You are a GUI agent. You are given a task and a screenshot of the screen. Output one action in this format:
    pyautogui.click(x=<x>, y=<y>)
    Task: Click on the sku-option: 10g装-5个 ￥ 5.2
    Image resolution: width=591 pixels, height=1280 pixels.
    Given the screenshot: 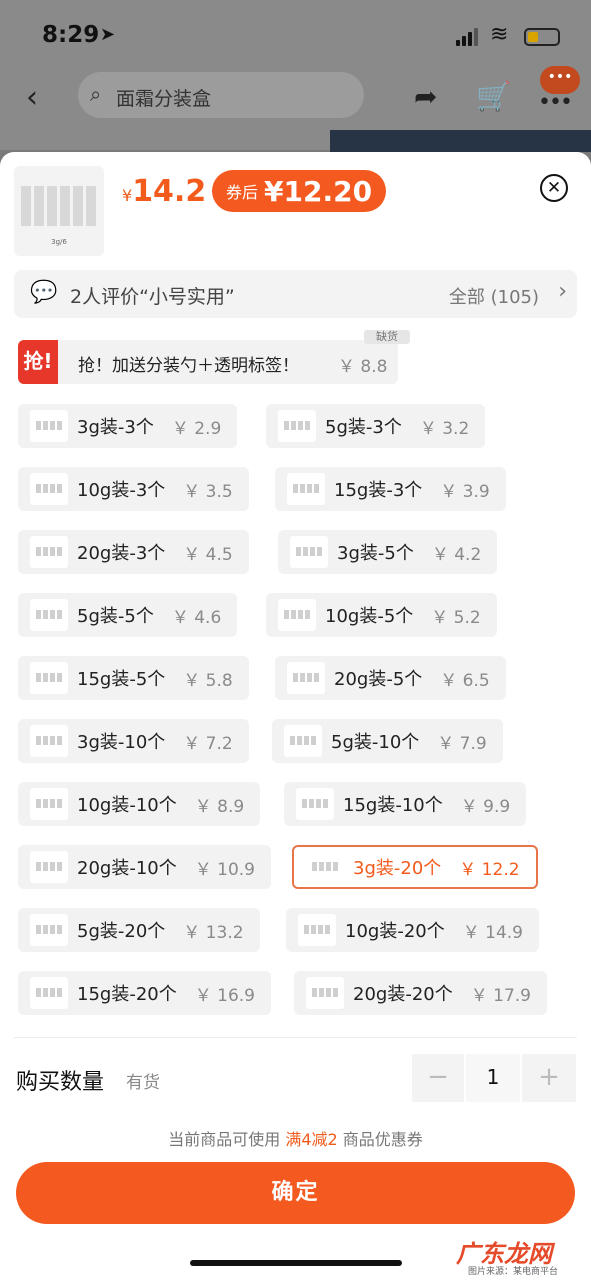 What is the action you would take?
    pyautogui.click(x=381, y=615)
    